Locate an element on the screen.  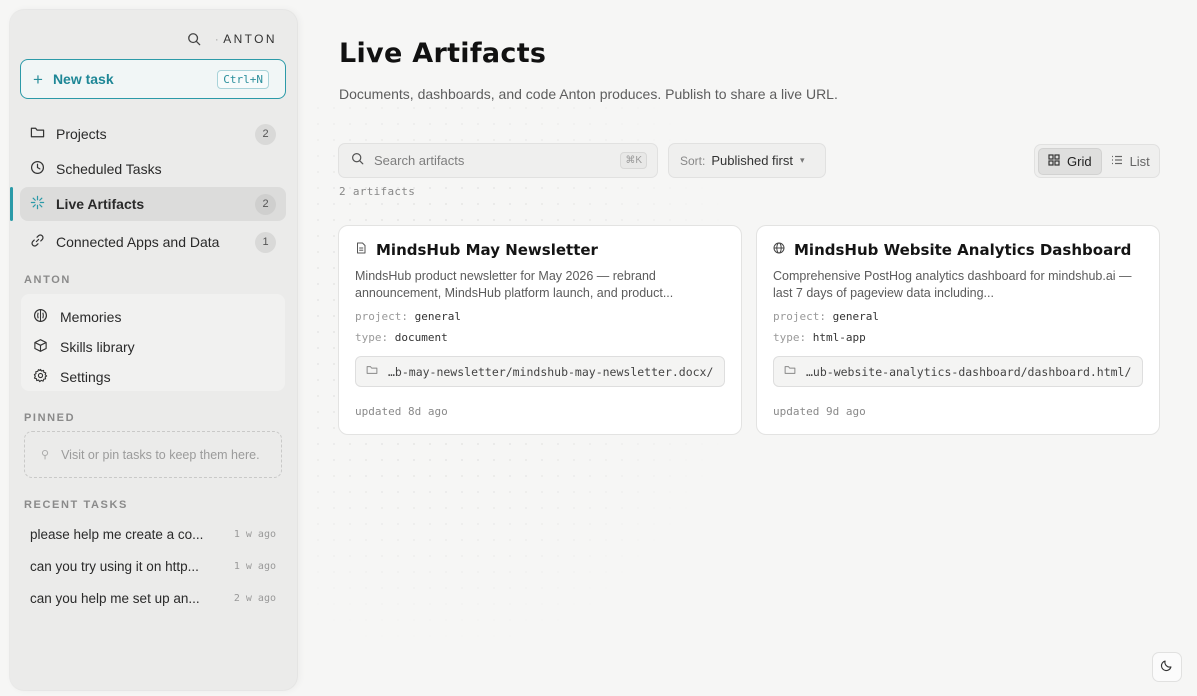
anton-menu: Memories Skills library Settings is located at coordinates (153, 342).